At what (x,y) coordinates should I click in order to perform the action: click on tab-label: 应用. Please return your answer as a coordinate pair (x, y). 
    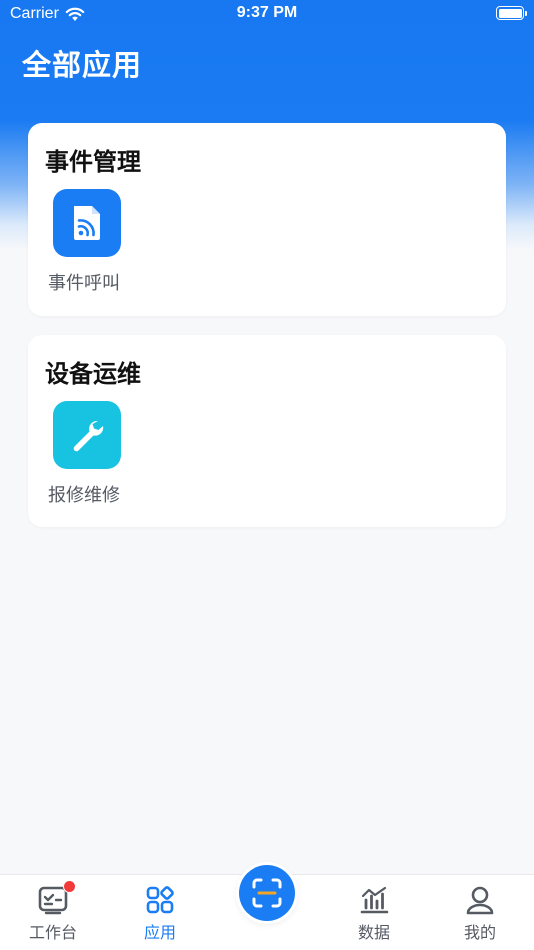
    Looking at the image, I should click on (159, 932).